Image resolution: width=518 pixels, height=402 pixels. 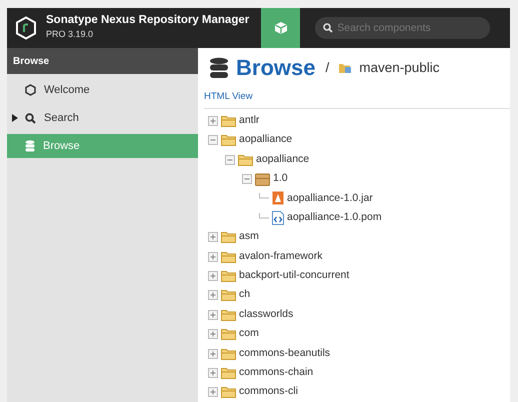 I want to click on product-edition: PRO 3.19.0, so click(x=70, y=35).